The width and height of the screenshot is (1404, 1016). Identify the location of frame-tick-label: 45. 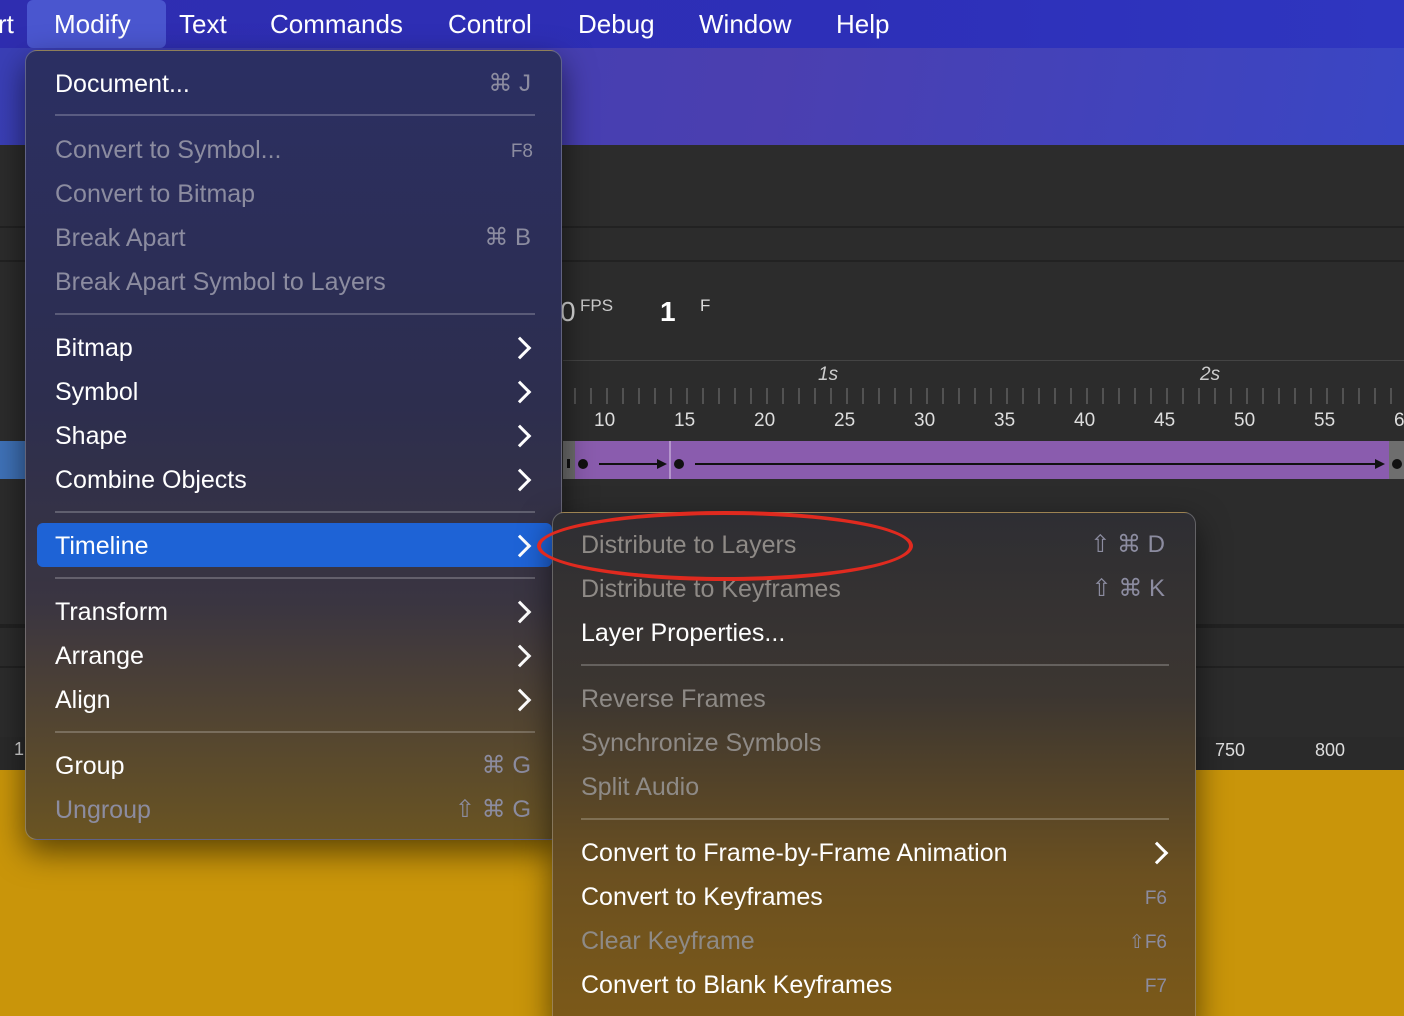
(1165, 420).